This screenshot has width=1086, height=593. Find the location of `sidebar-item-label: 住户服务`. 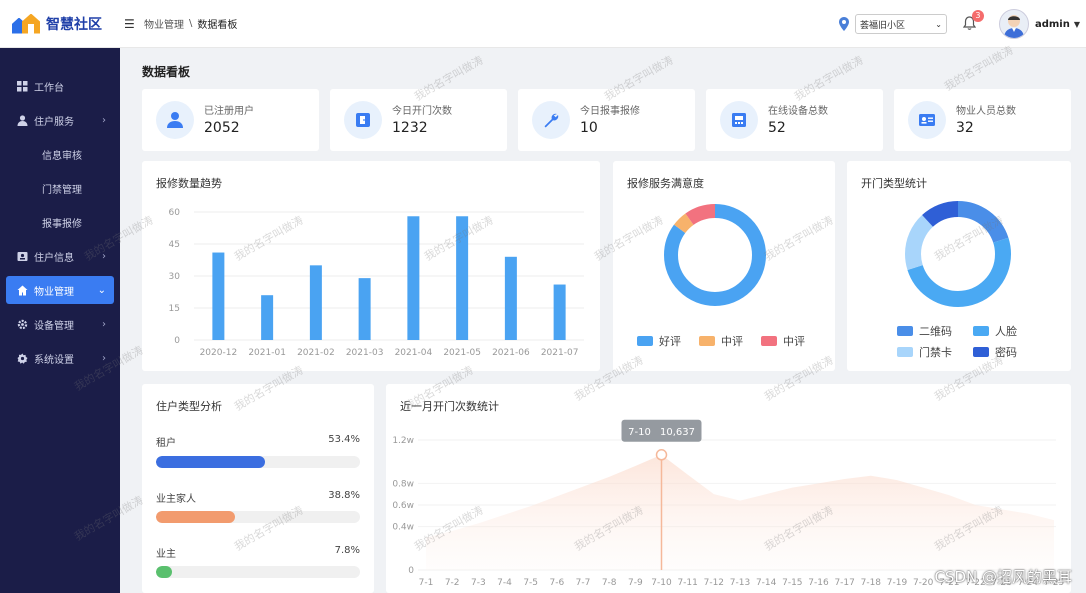

sidebar-item-label: 住户服务 is located at coordinates (54, 122).